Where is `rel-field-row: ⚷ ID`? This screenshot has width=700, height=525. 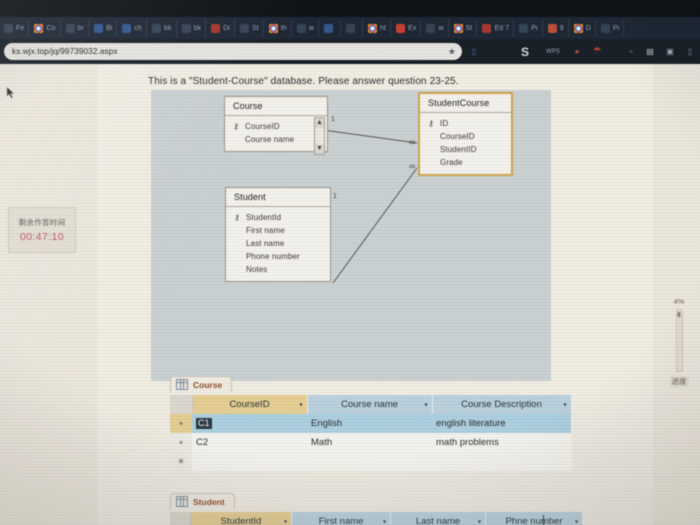
rel-field-row: ⚷ ID is located at coordinates (465, 123).